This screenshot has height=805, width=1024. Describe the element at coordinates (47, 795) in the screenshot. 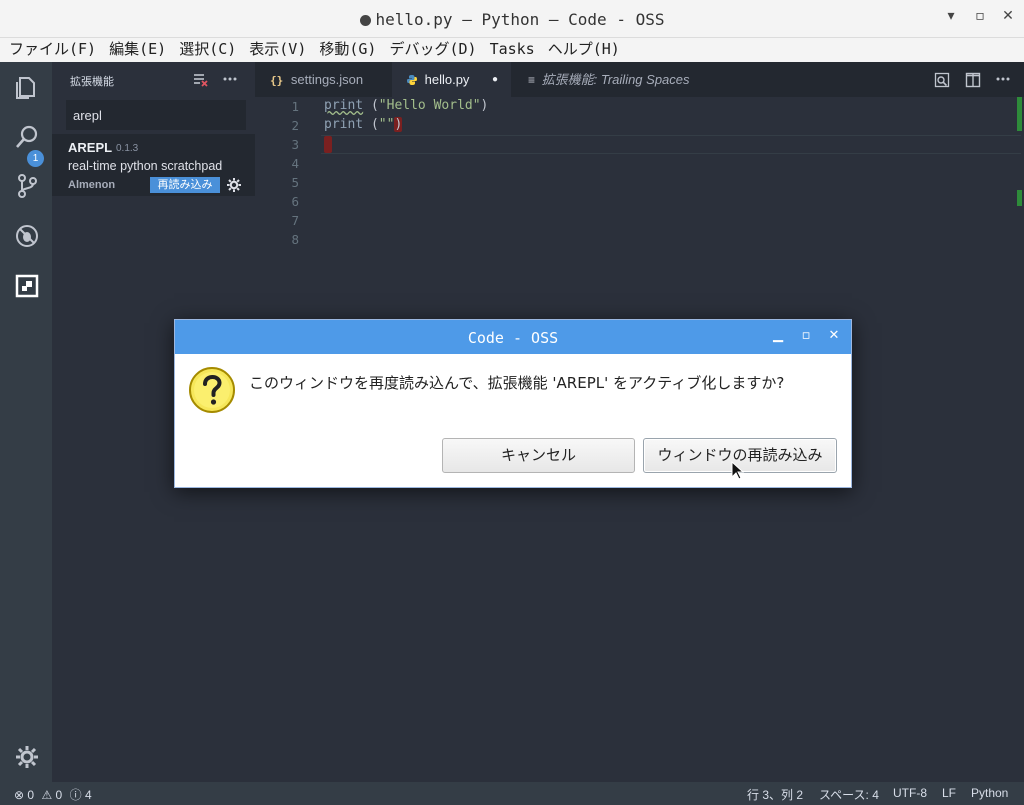

I see `warning-icon: ⚠` at that location.